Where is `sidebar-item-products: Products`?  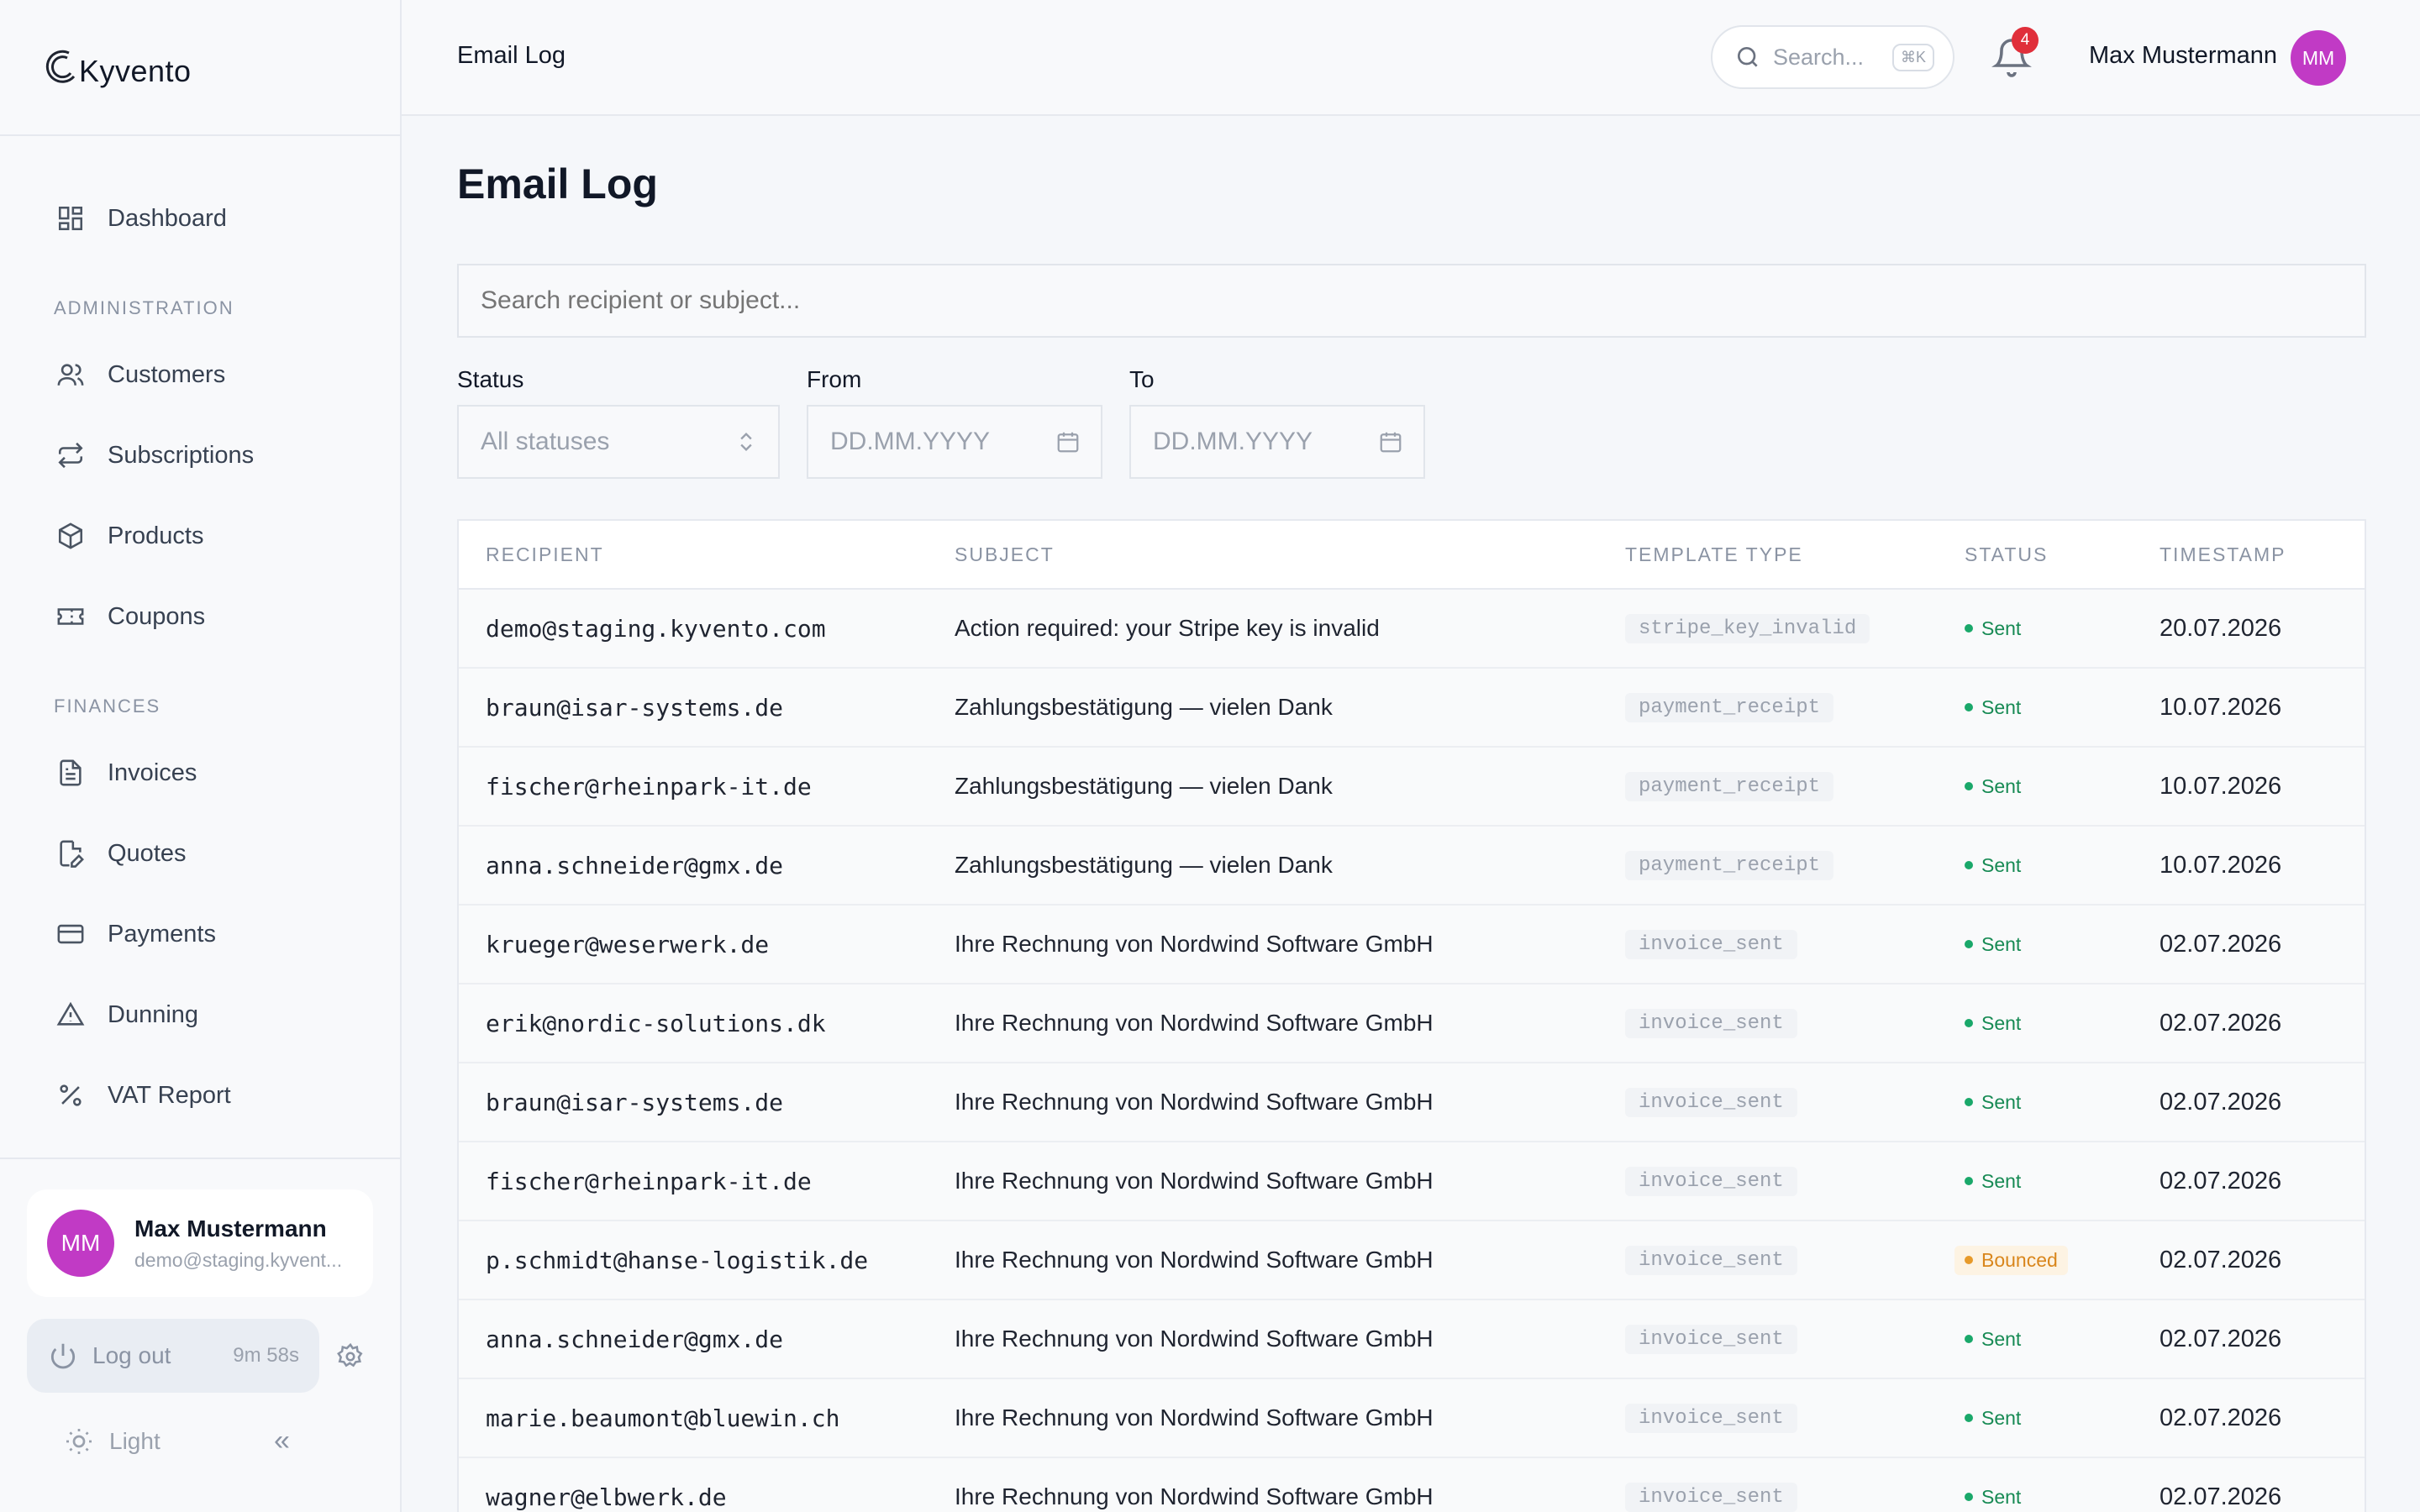 sidebar-item-products: Products is located at coordinates (200, 536).